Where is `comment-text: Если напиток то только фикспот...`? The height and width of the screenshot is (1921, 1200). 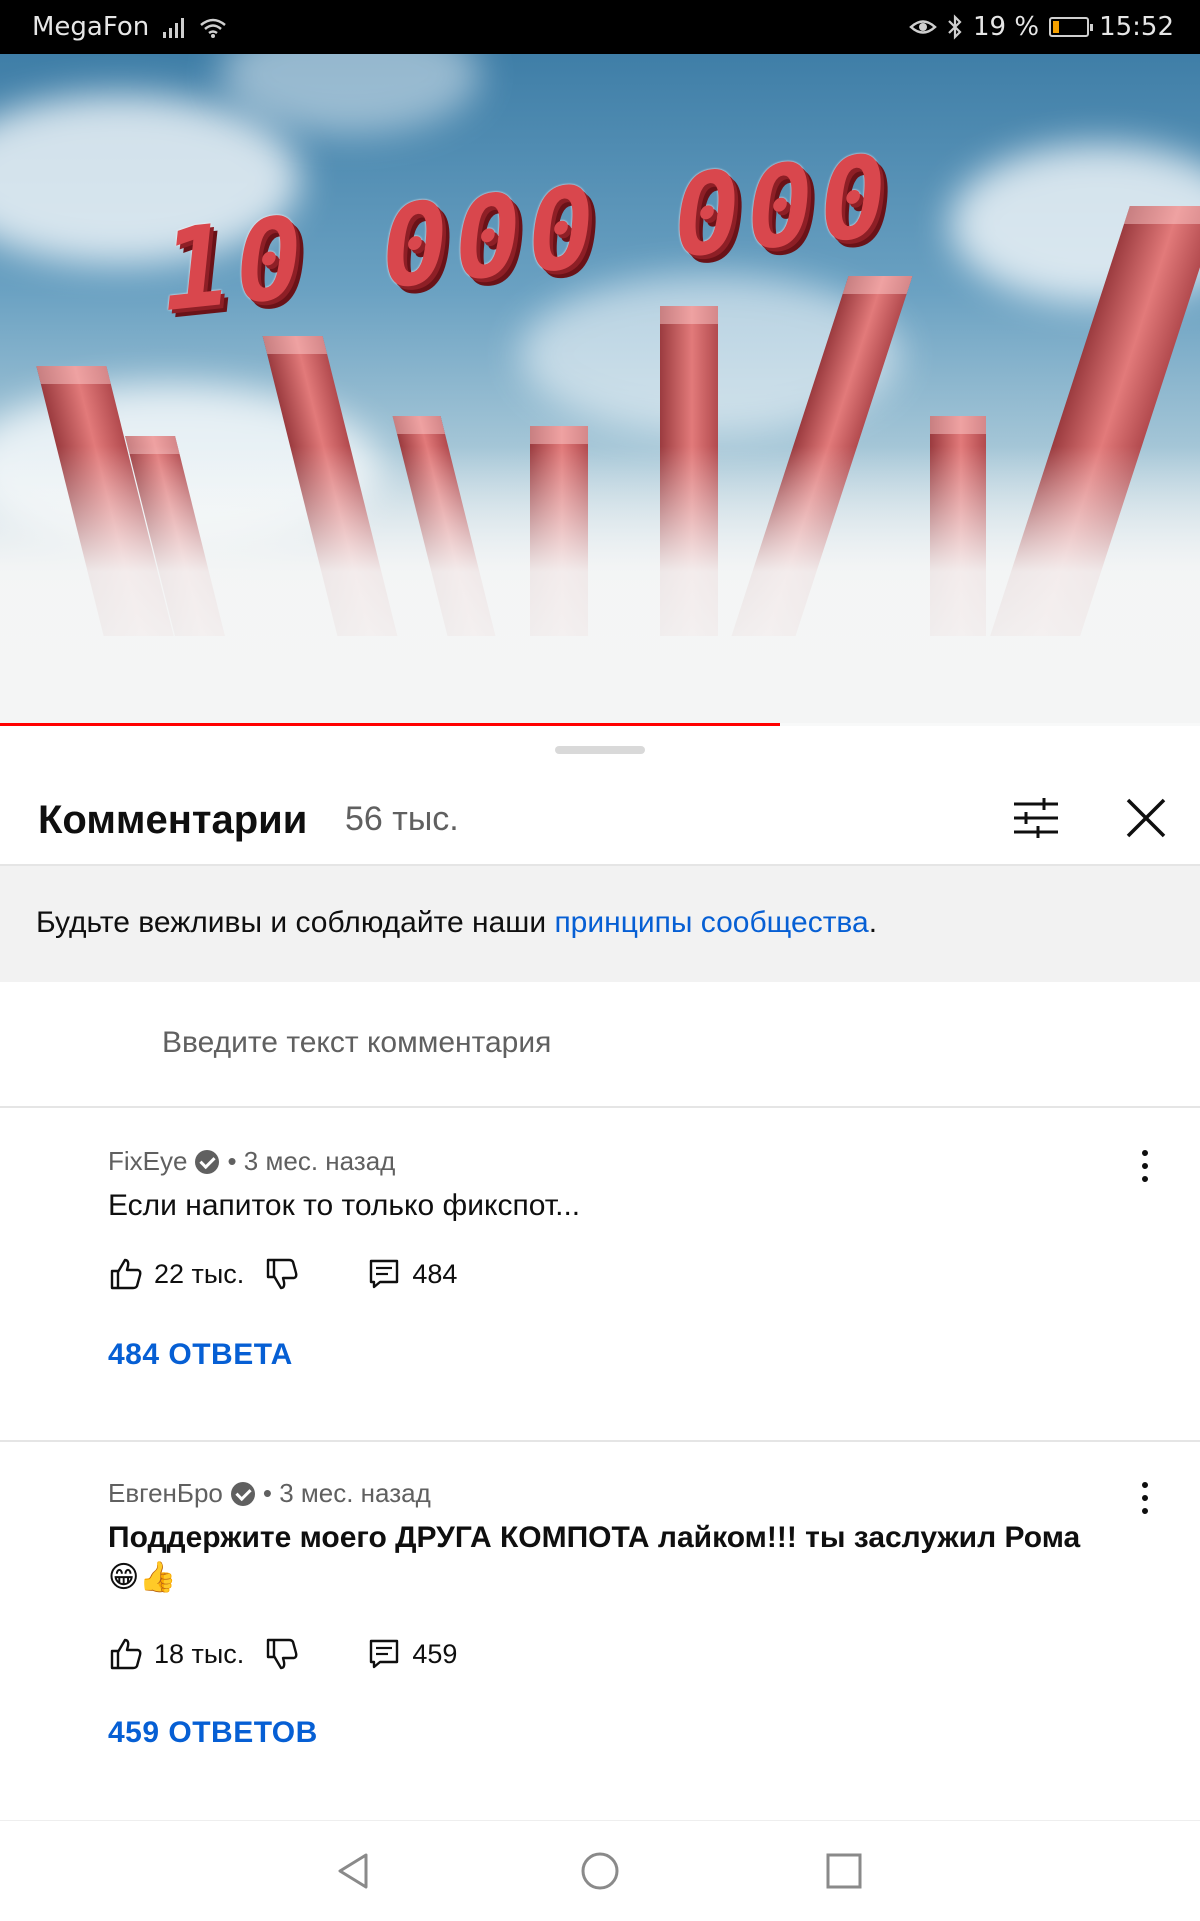
comment-text: Если напиток то только фикспот... is located at coordinates (344, 1205).